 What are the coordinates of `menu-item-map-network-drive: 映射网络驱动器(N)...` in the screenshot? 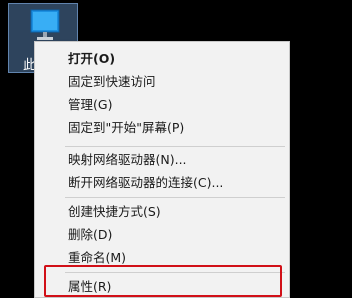 It's located at (127, 160).